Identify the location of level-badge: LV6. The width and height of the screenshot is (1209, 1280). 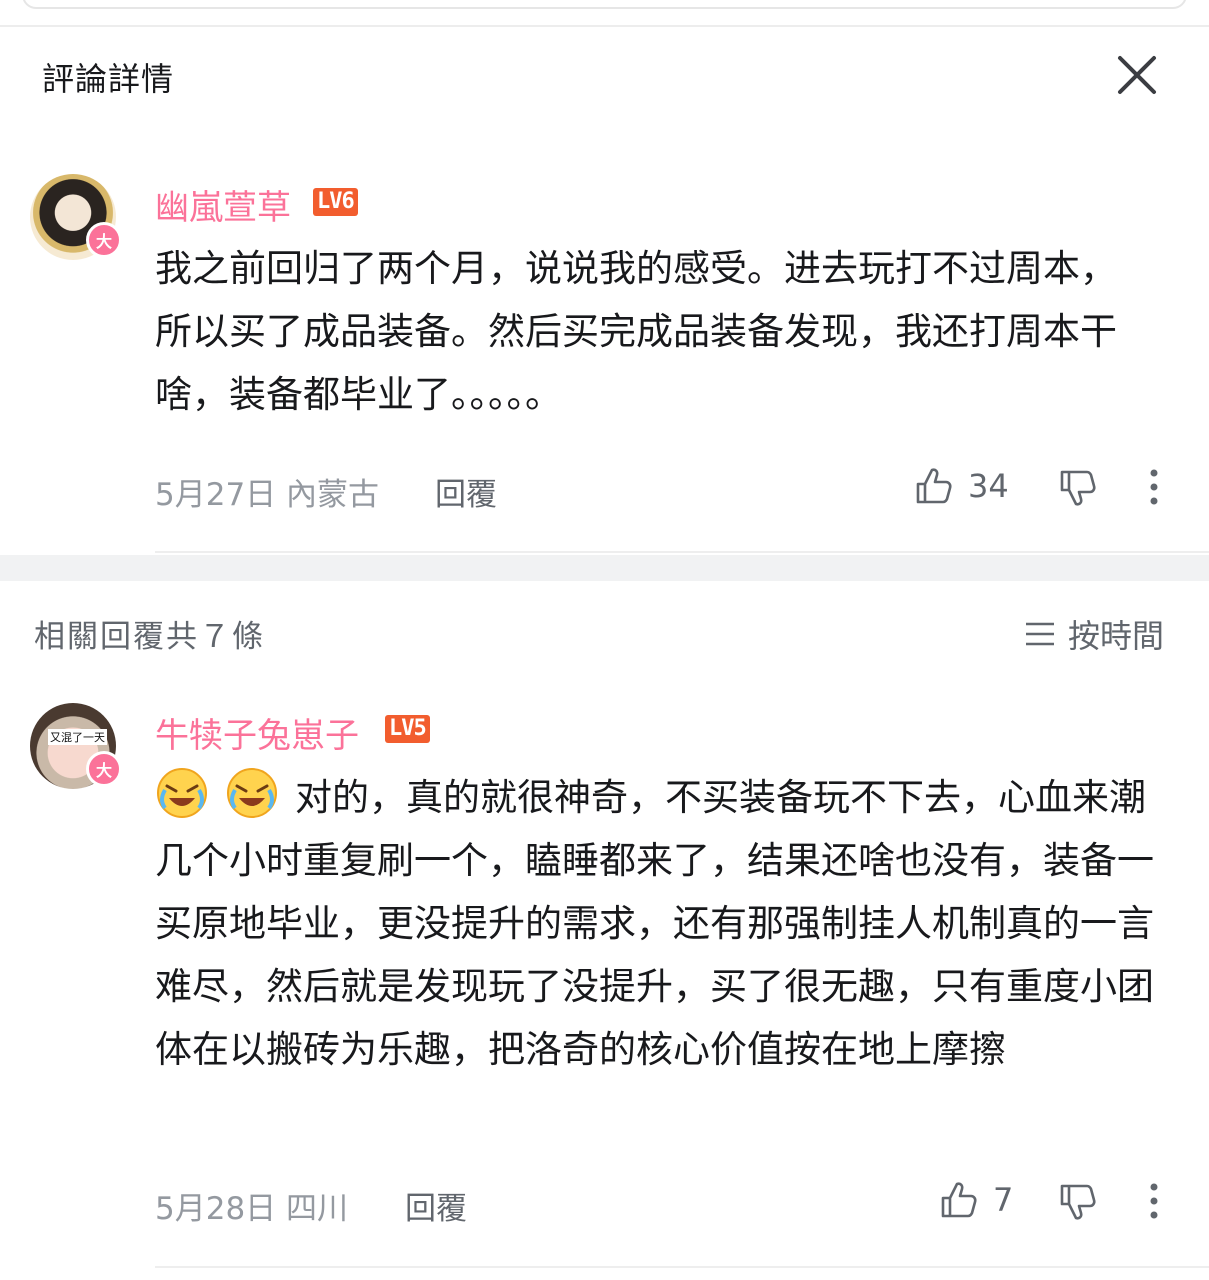
(335, 202).